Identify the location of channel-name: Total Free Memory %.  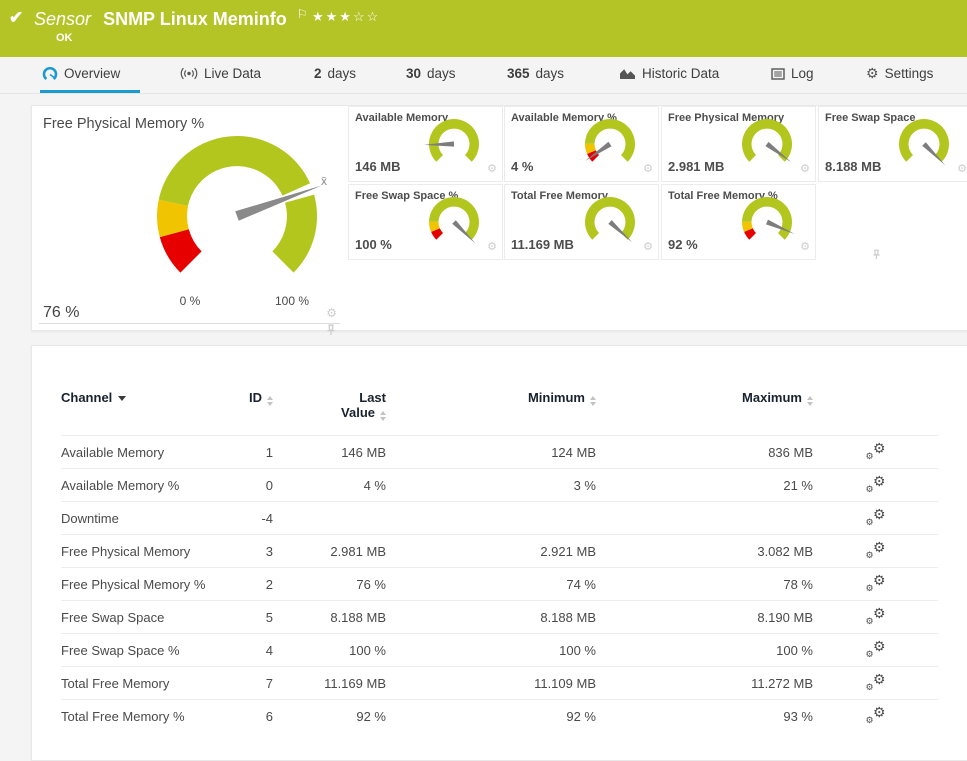
(141, 715).